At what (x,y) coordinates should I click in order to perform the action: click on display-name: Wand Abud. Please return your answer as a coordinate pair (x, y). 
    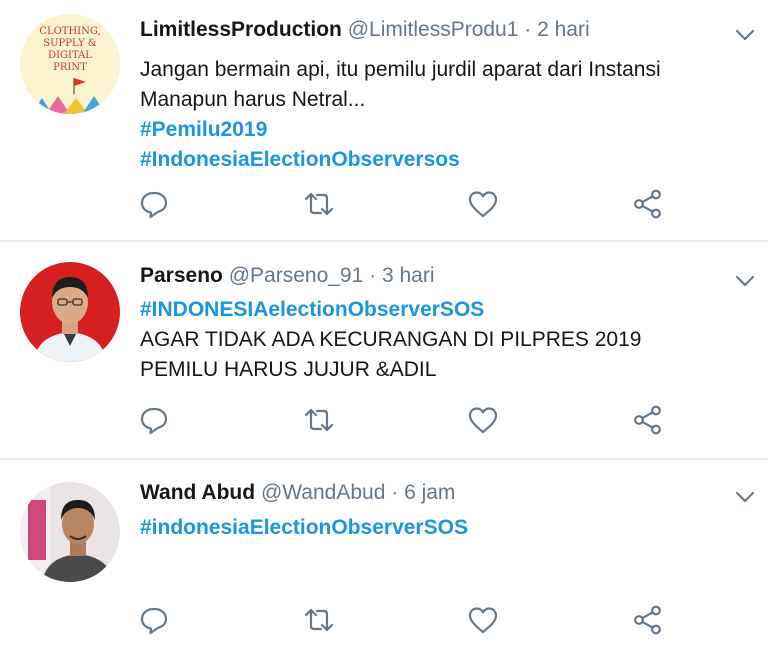
    Looking at the image, I should click on (197, 492).